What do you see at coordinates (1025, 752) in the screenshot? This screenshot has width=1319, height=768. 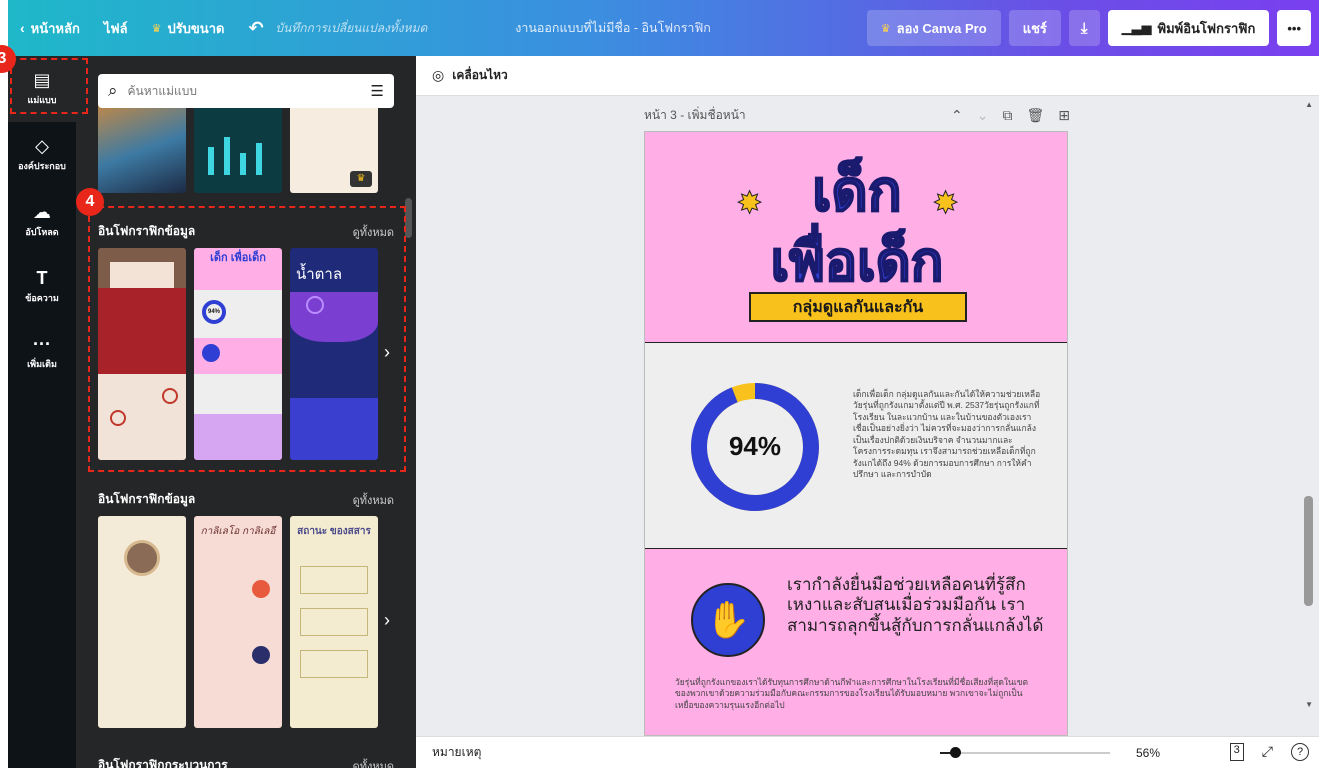 I see `zoom-slider` at bounding box center [1025, 752].